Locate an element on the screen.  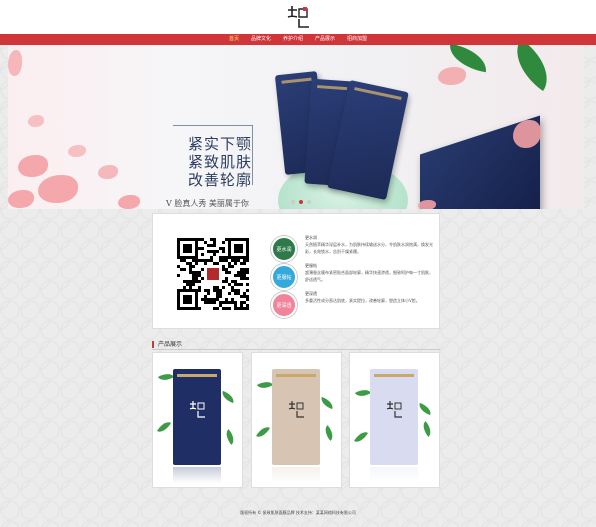
slogan-text: 紧实下颚 紧致肌肤 改善轮廓 is located at coordinates (220, 162).